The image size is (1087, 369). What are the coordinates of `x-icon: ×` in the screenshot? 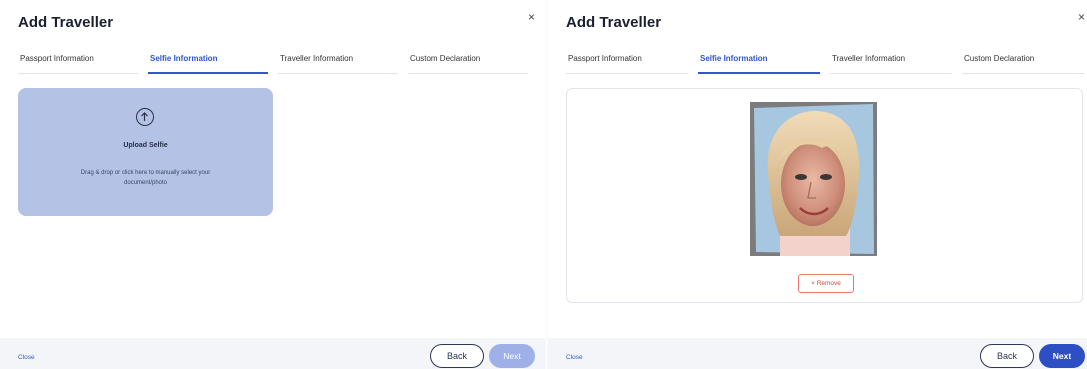 It's located at (813, 283).